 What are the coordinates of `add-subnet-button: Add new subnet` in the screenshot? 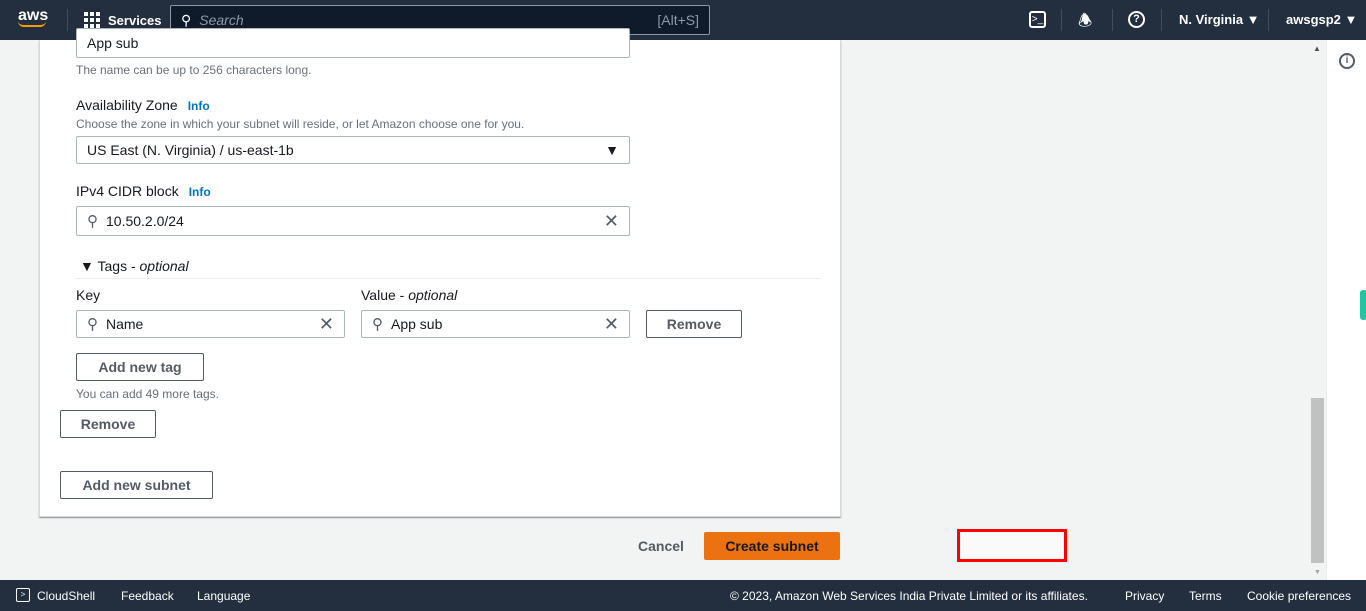 It's located at (136, 485).